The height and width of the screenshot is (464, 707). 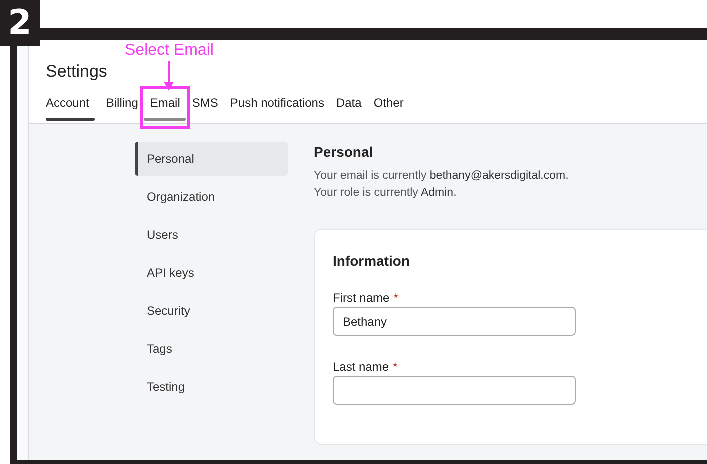 I want to click on info-text: Your role is currently Admin., so click(x=386, y=193).